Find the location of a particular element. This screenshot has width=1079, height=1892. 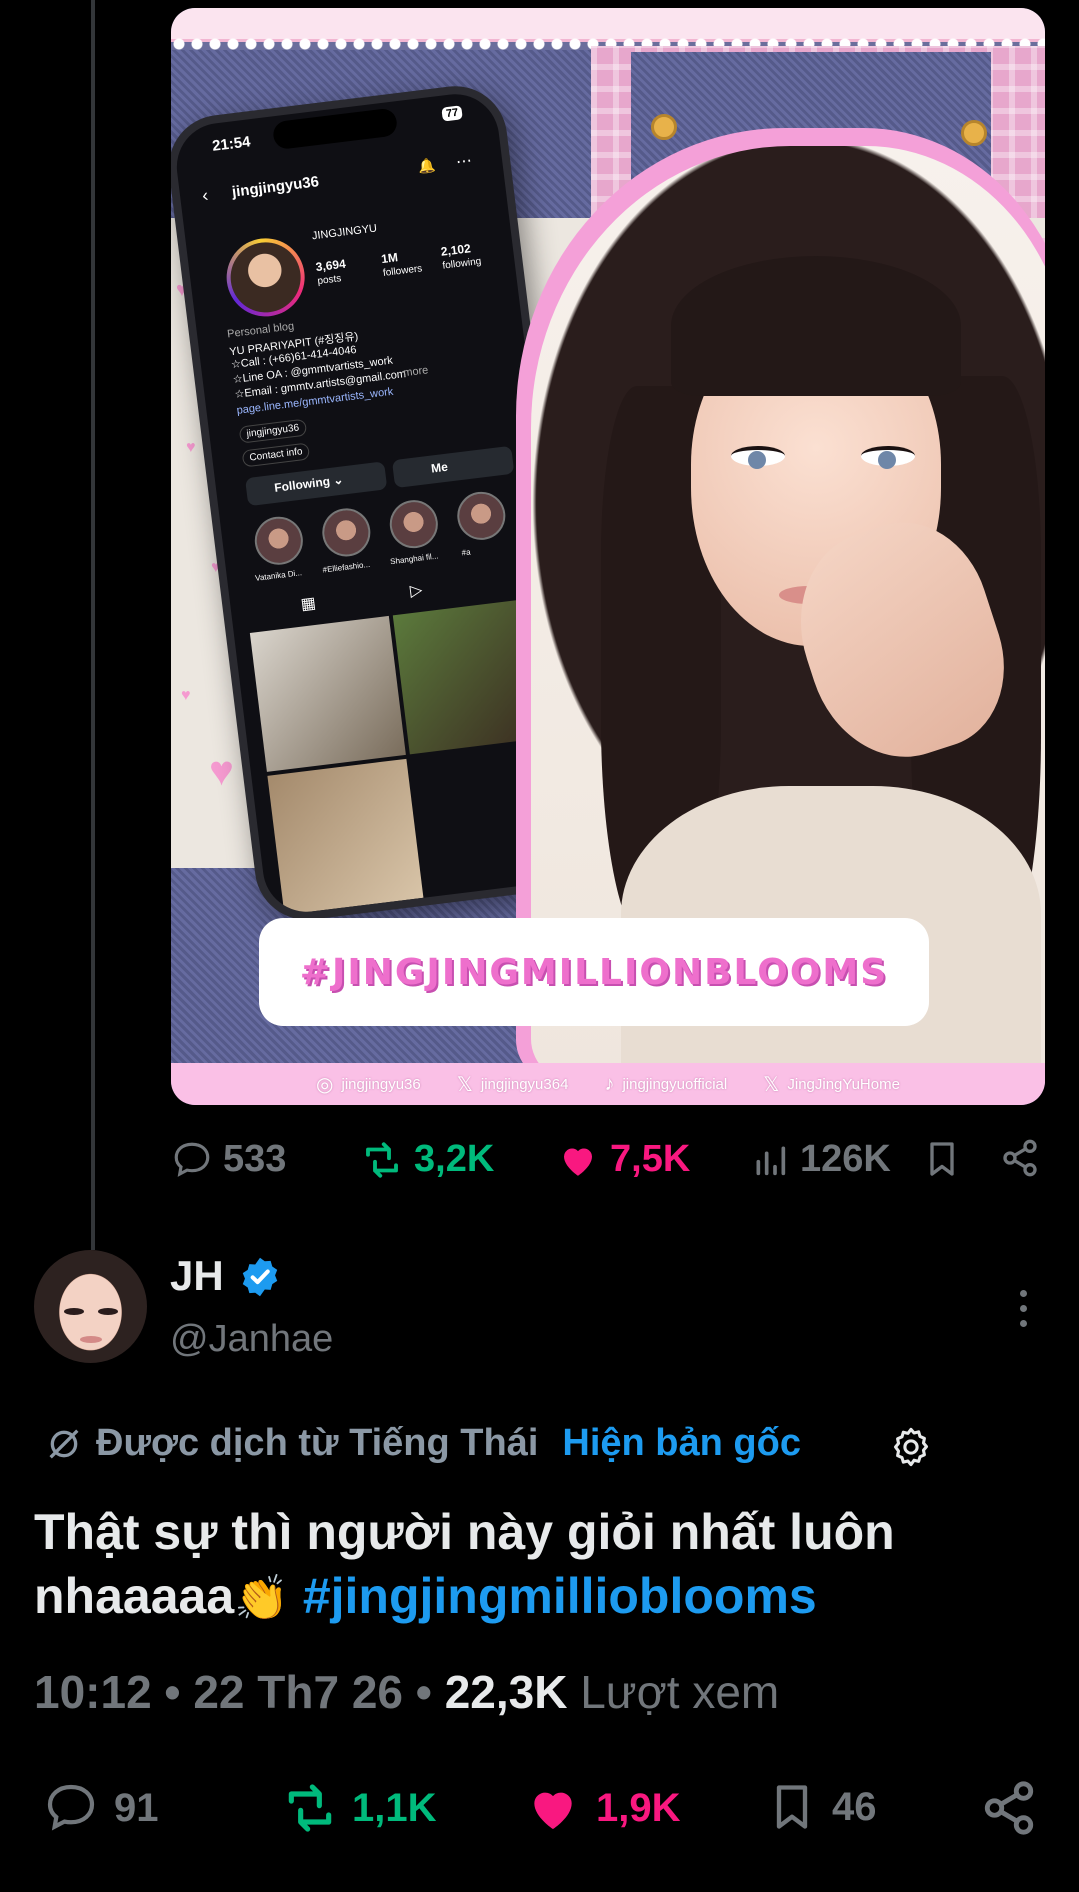

following-label: following is located at coordinates (461, 264).